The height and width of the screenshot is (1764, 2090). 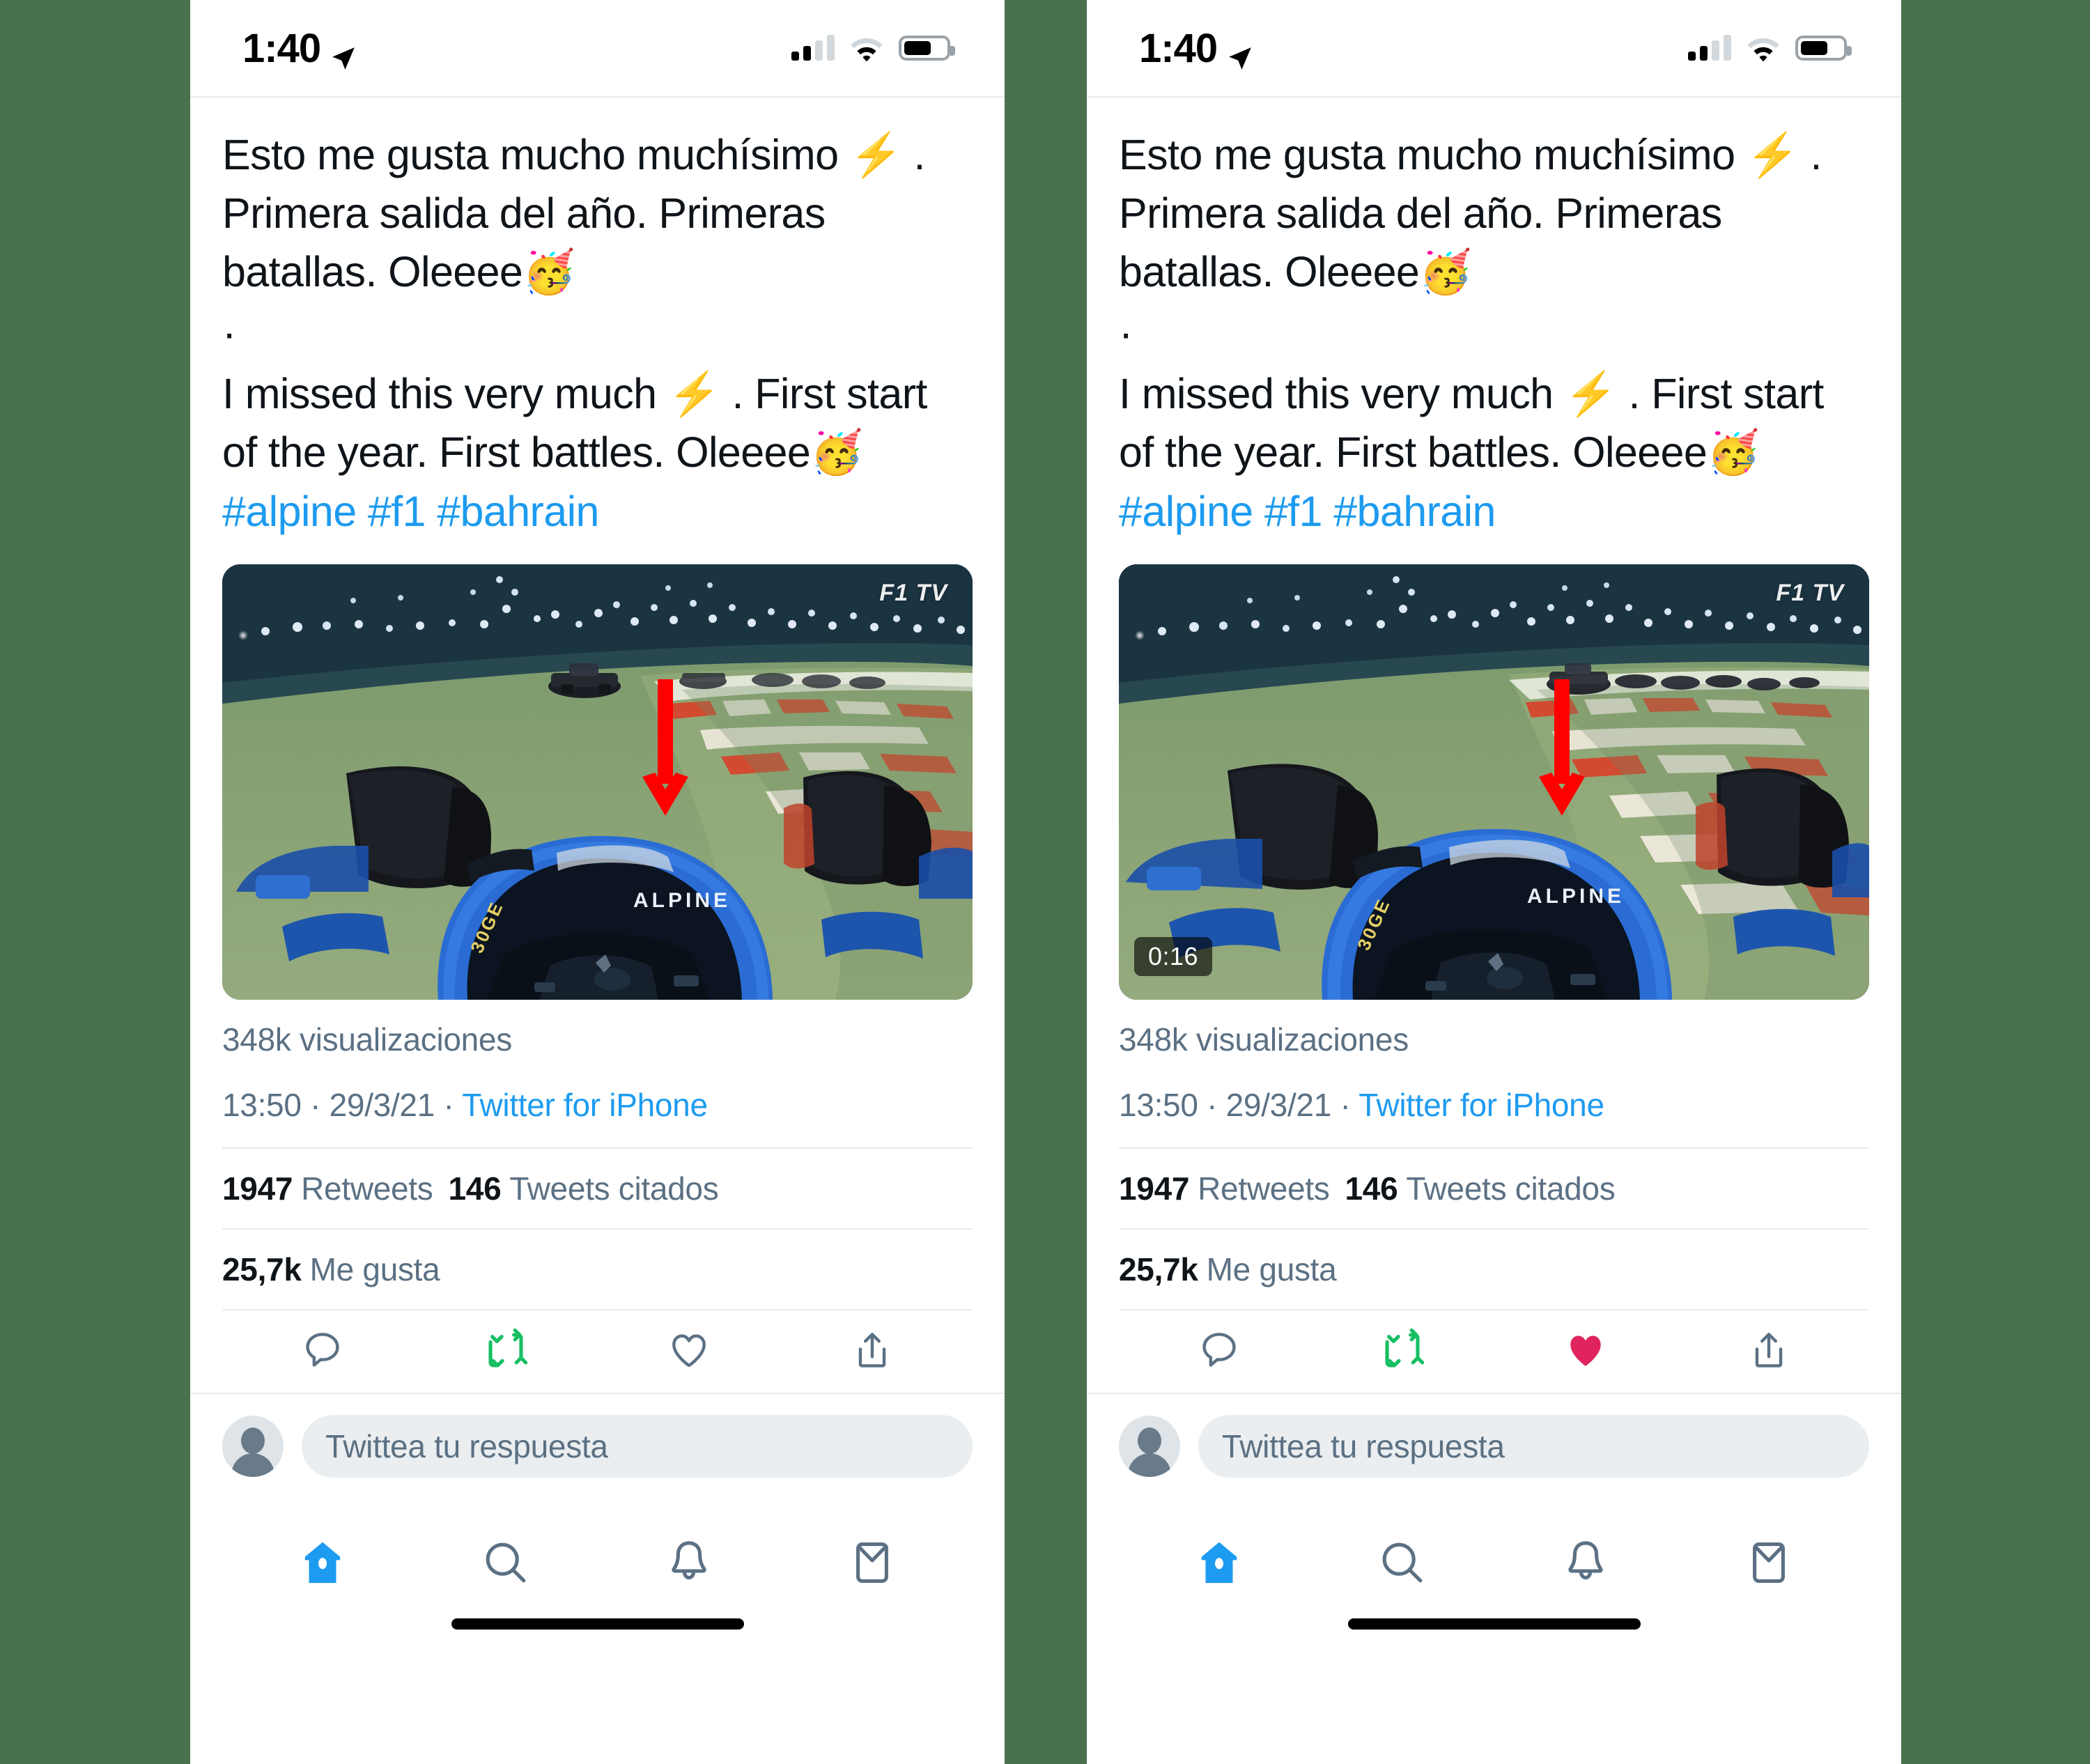 I want to click on retweet-icon, so click(x=1404, y=1348).